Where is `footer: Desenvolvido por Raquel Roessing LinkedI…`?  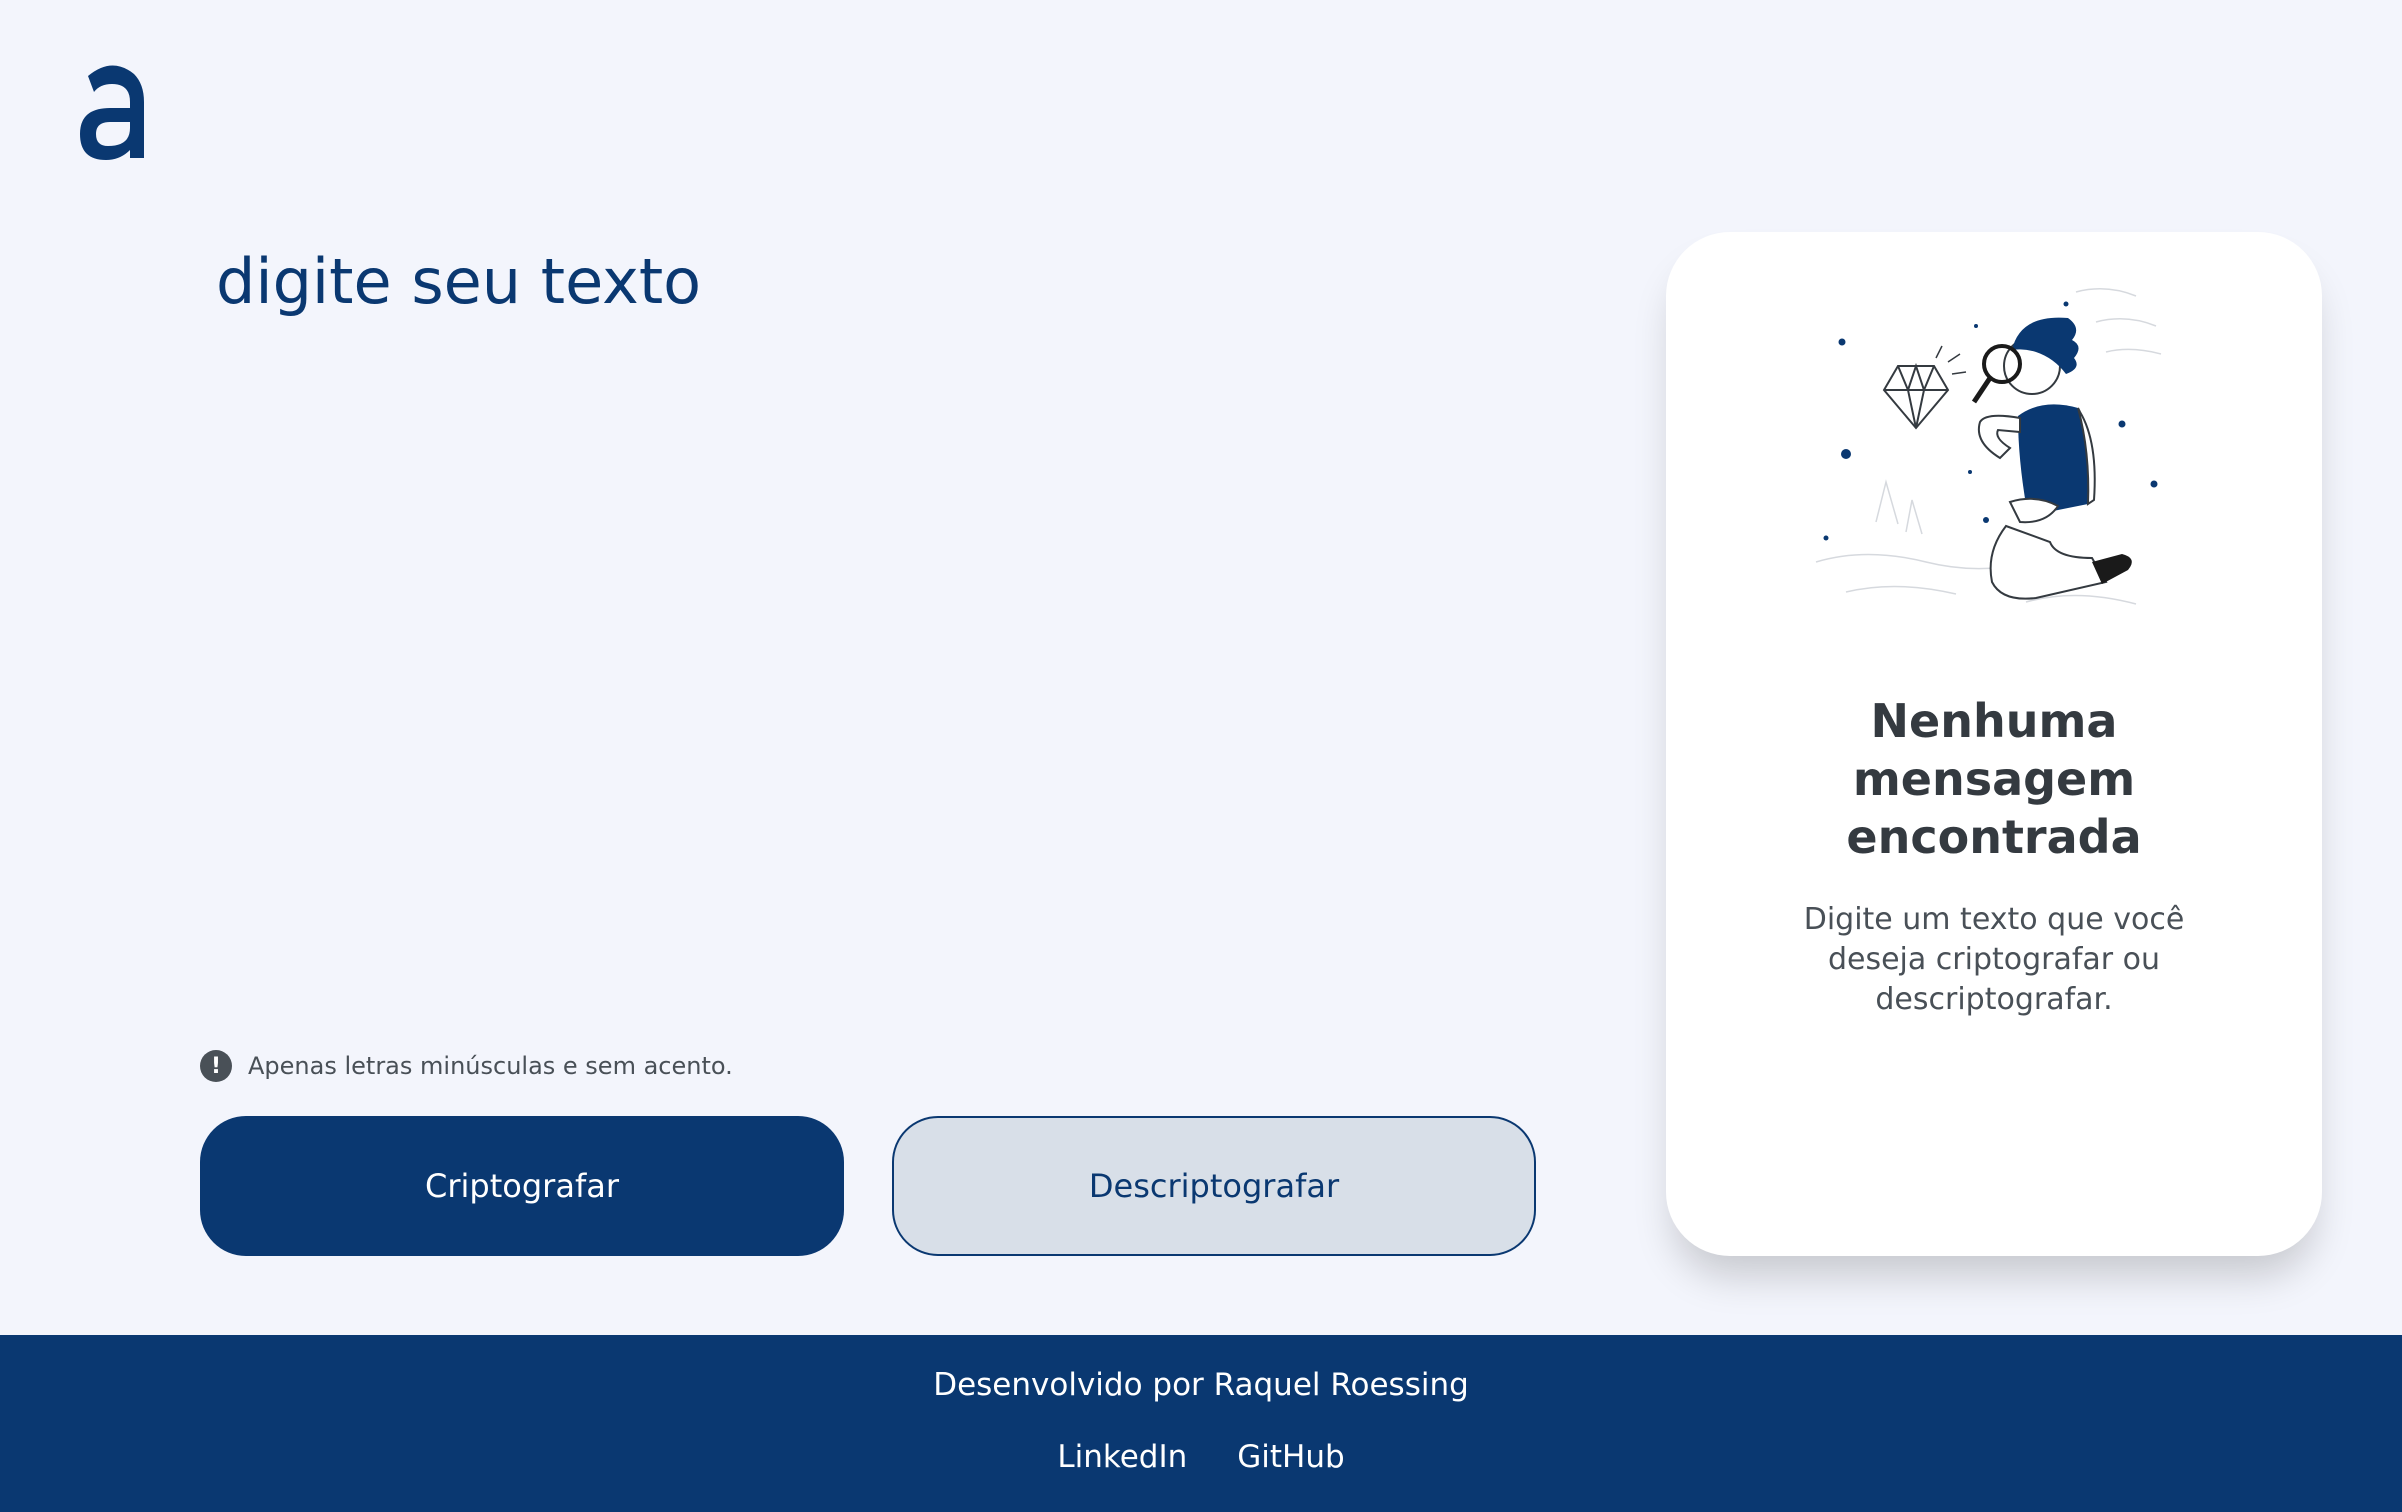 footer: Desenvolvido por Raquel Roessing LinkedI… is located at coordinates (1201, 1423).